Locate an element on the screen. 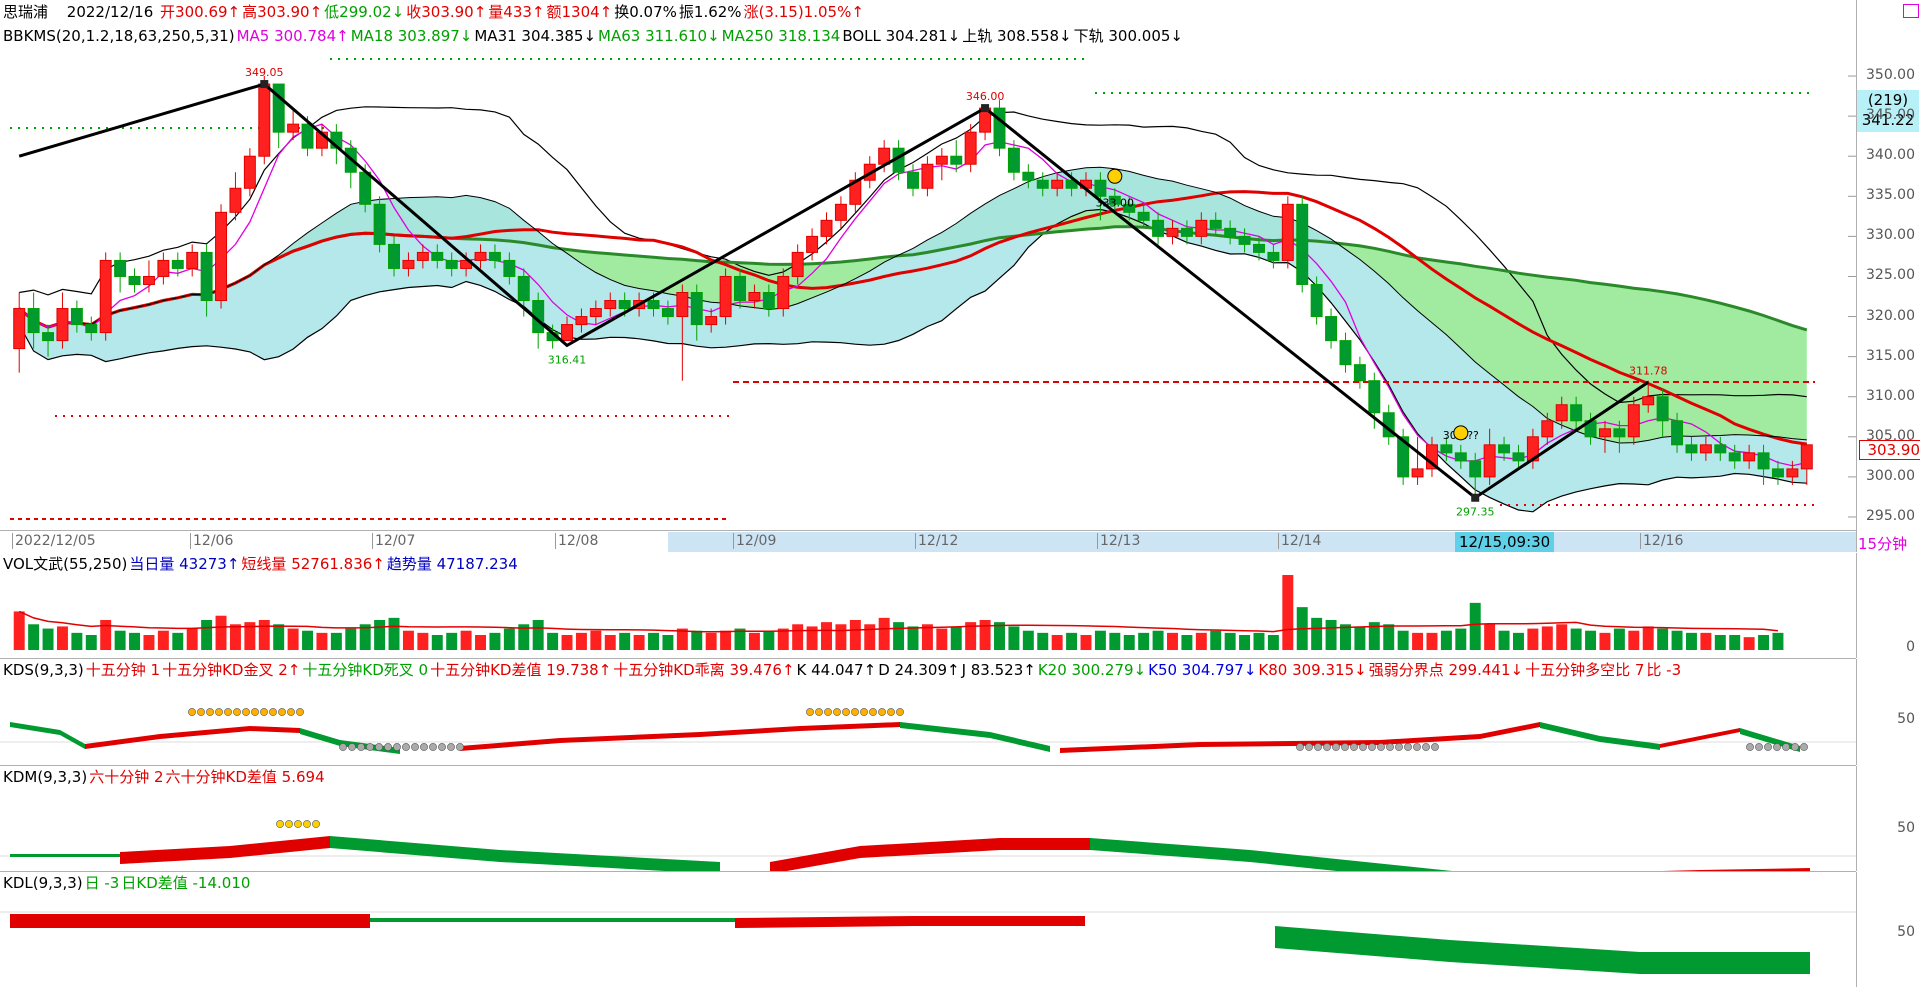 This screenshot has width=1920, height=987. price-tick: 350.00 is located at coordinates (1890, 75).